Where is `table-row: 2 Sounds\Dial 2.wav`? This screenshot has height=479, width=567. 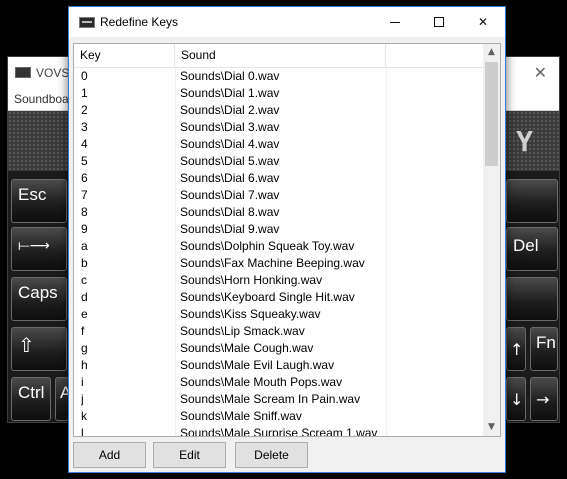
table-row: 2 Sounds\Dial 2.wav is located at coordinates (279, 110).